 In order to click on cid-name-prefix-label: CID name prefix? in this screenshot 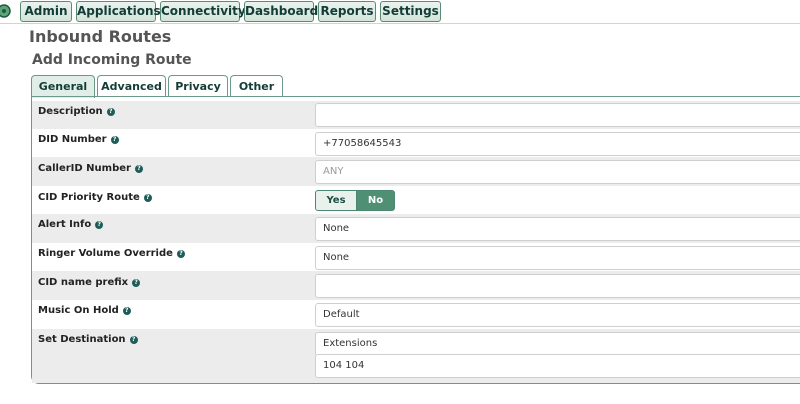, I will do `click(89, 282)`.